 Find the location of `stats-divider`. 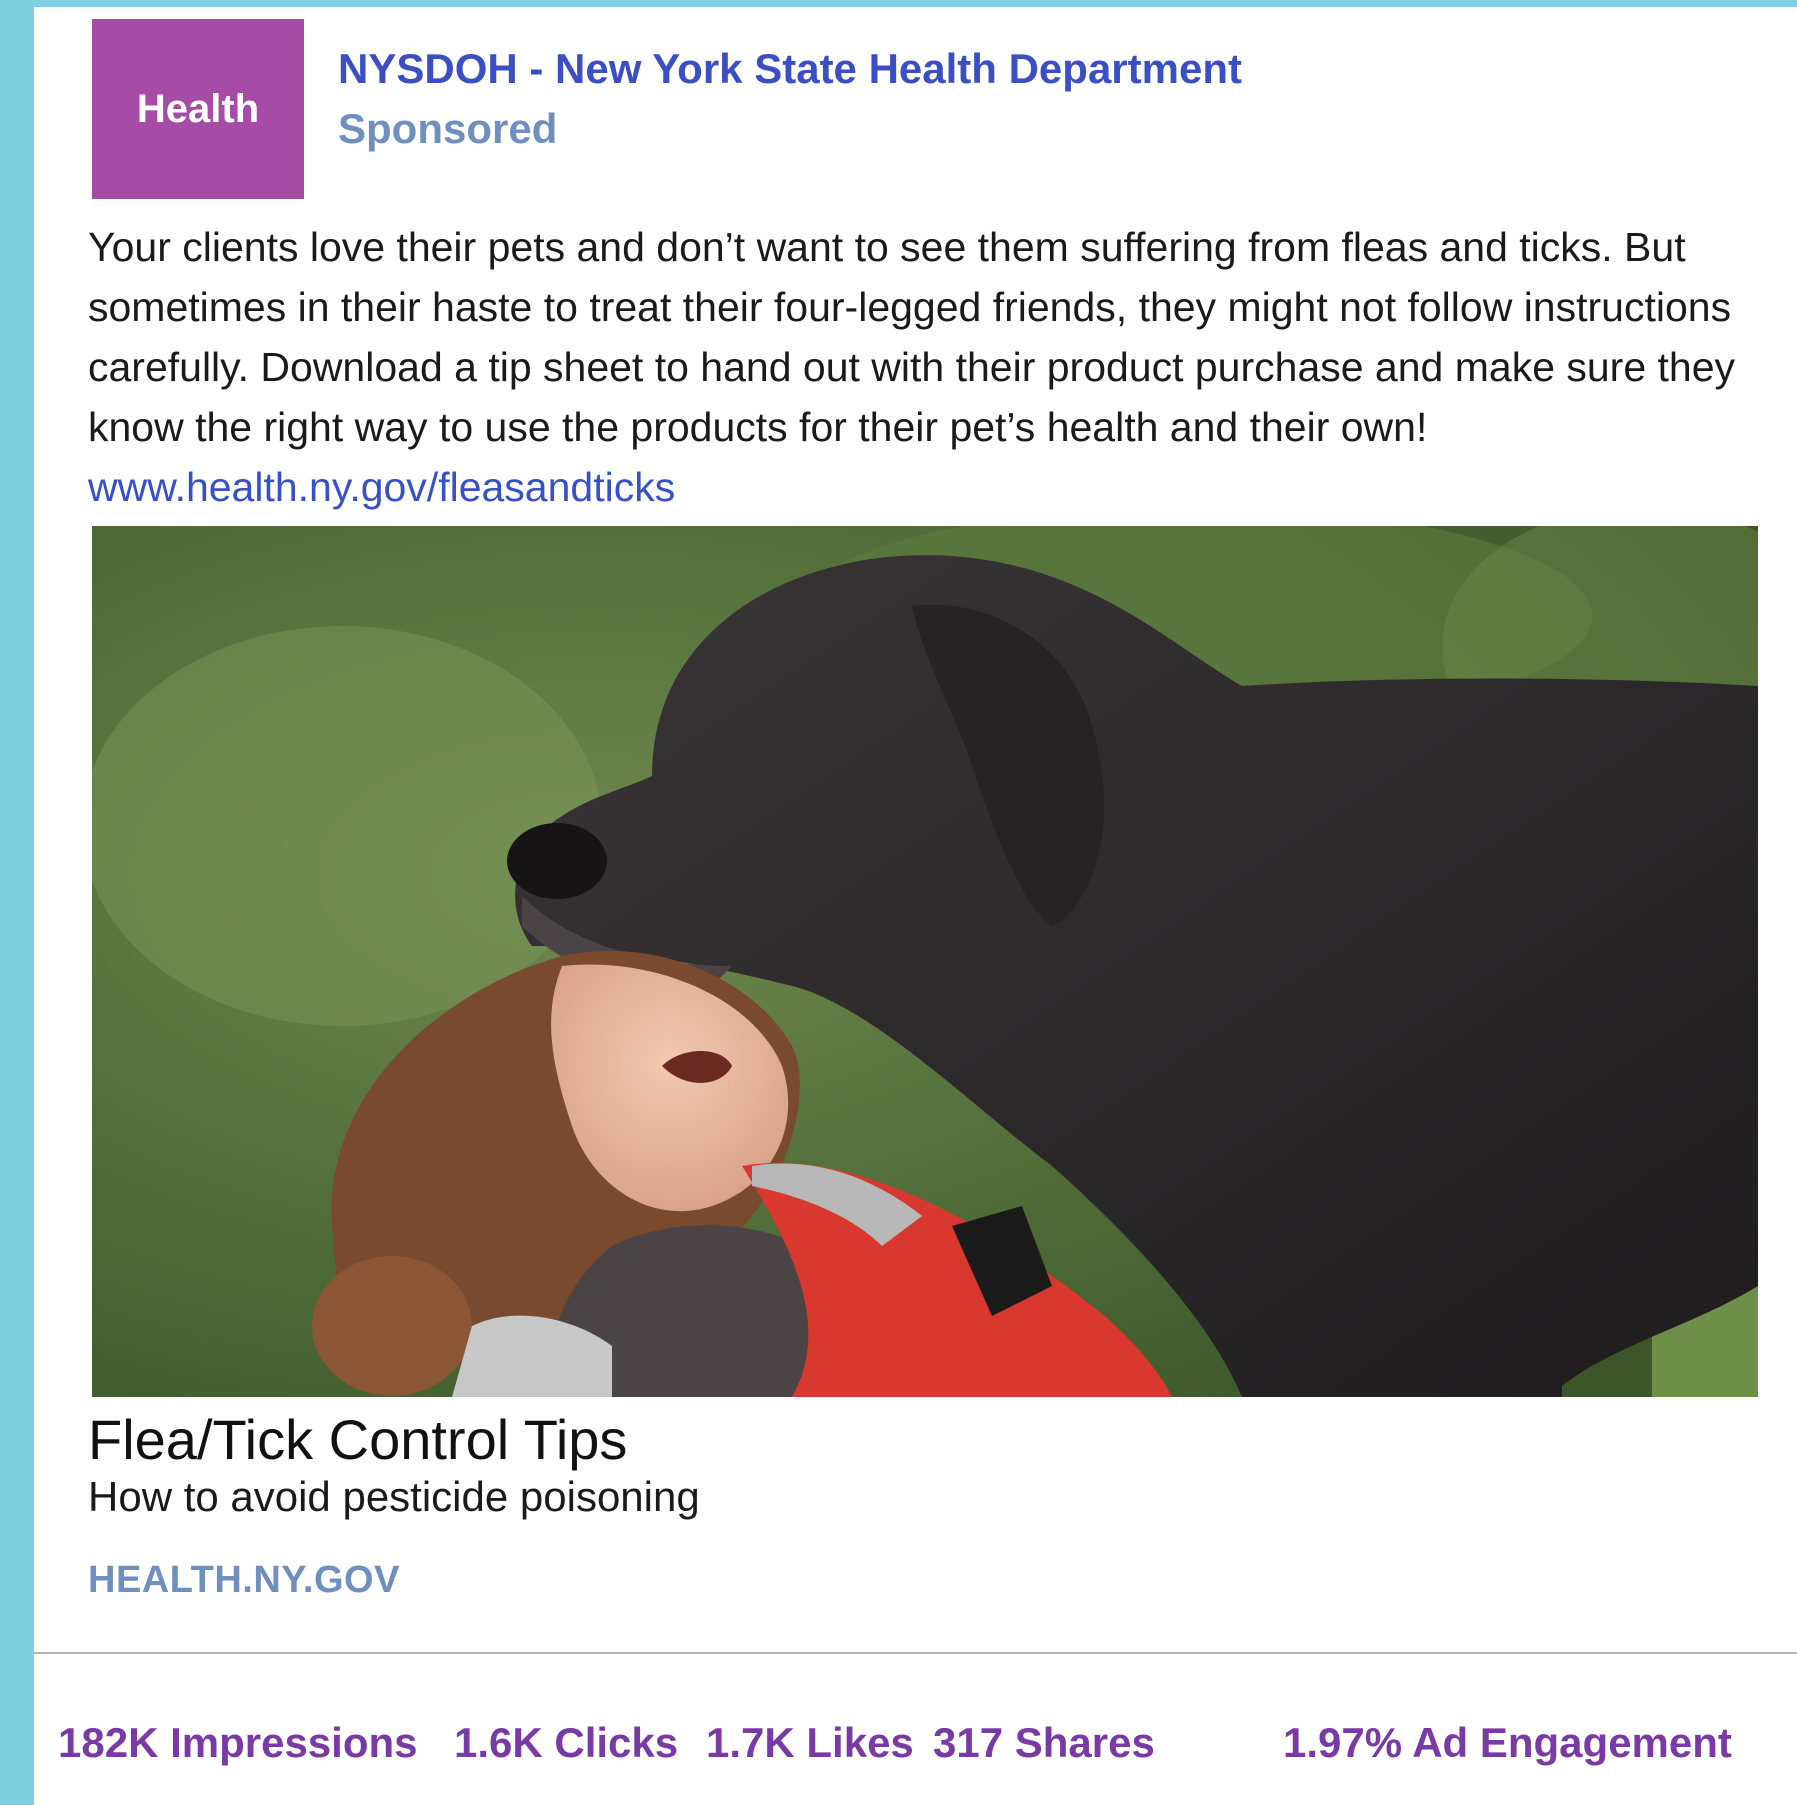

stats-divider is located at coordinates (915, 1653).